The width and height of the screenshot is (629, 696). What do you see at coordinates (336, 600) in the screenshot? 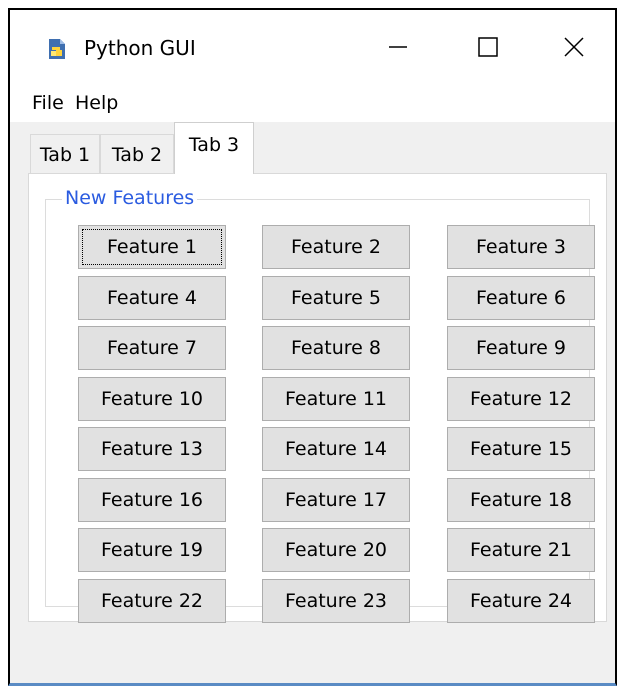
I see `feature-23-button: Feature 23` at bounding box center [336, 600].